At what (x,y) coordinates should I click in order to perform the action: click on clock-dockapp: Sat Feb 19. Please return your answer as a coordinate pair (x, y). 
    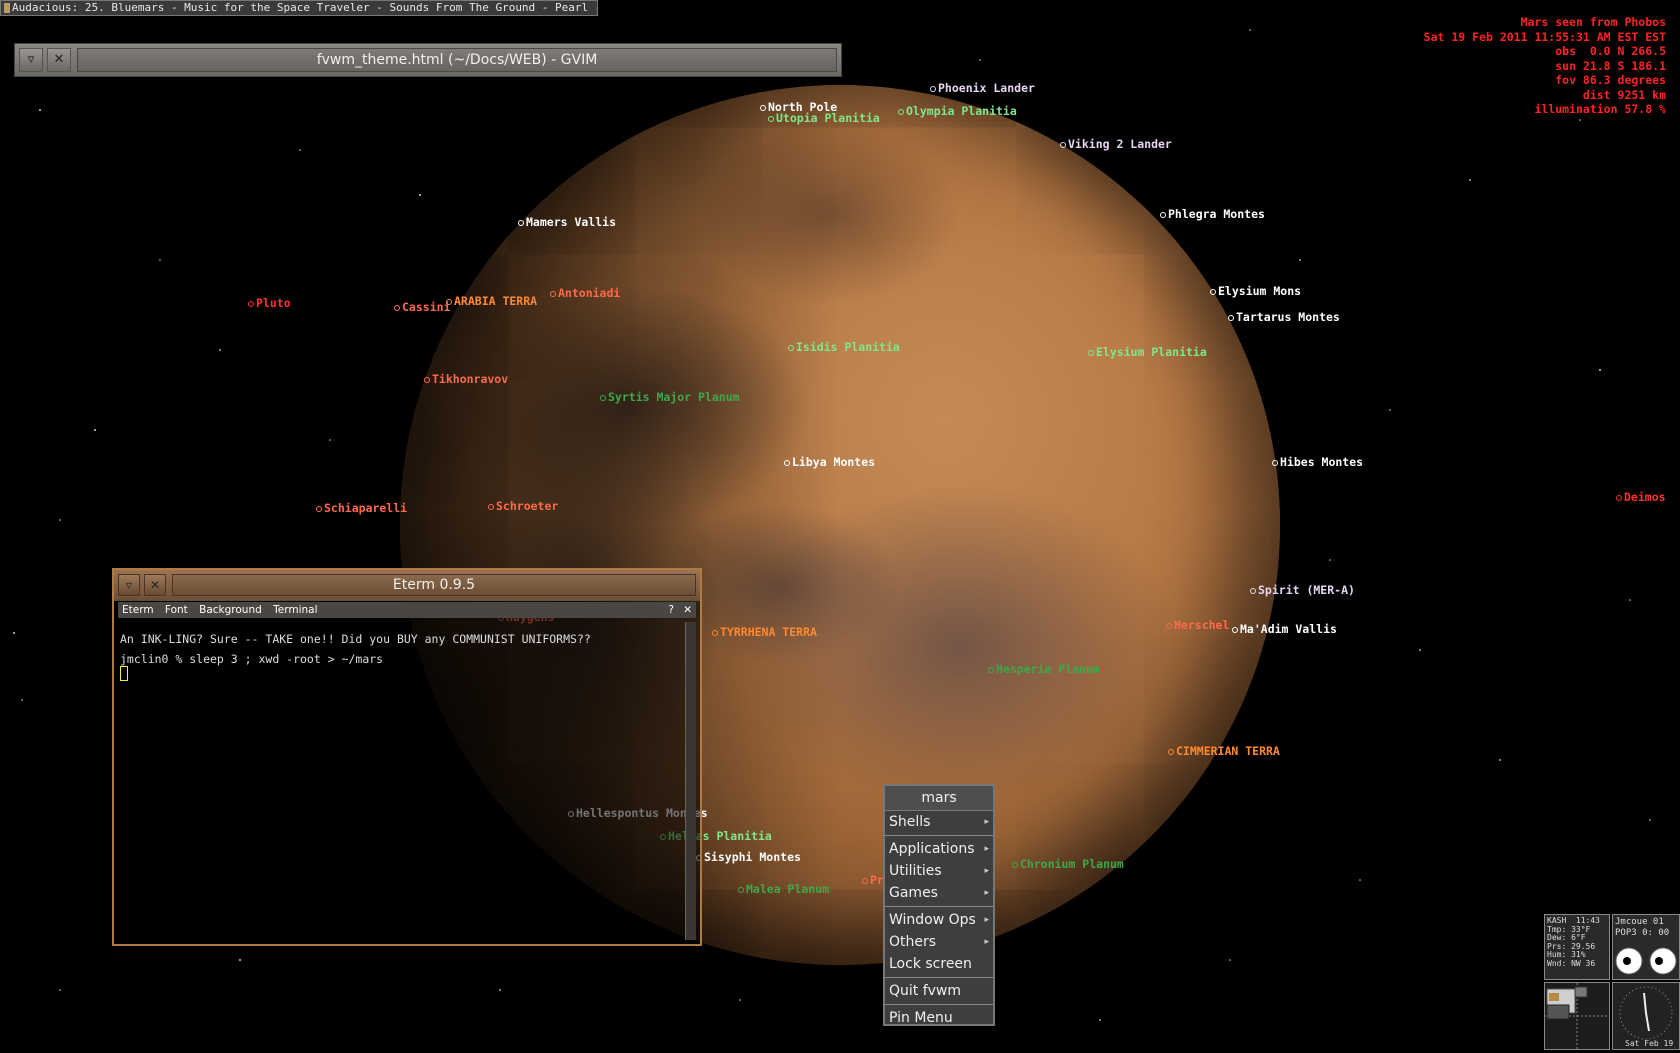
    Looking at the image, I should click on (1646, 1016).